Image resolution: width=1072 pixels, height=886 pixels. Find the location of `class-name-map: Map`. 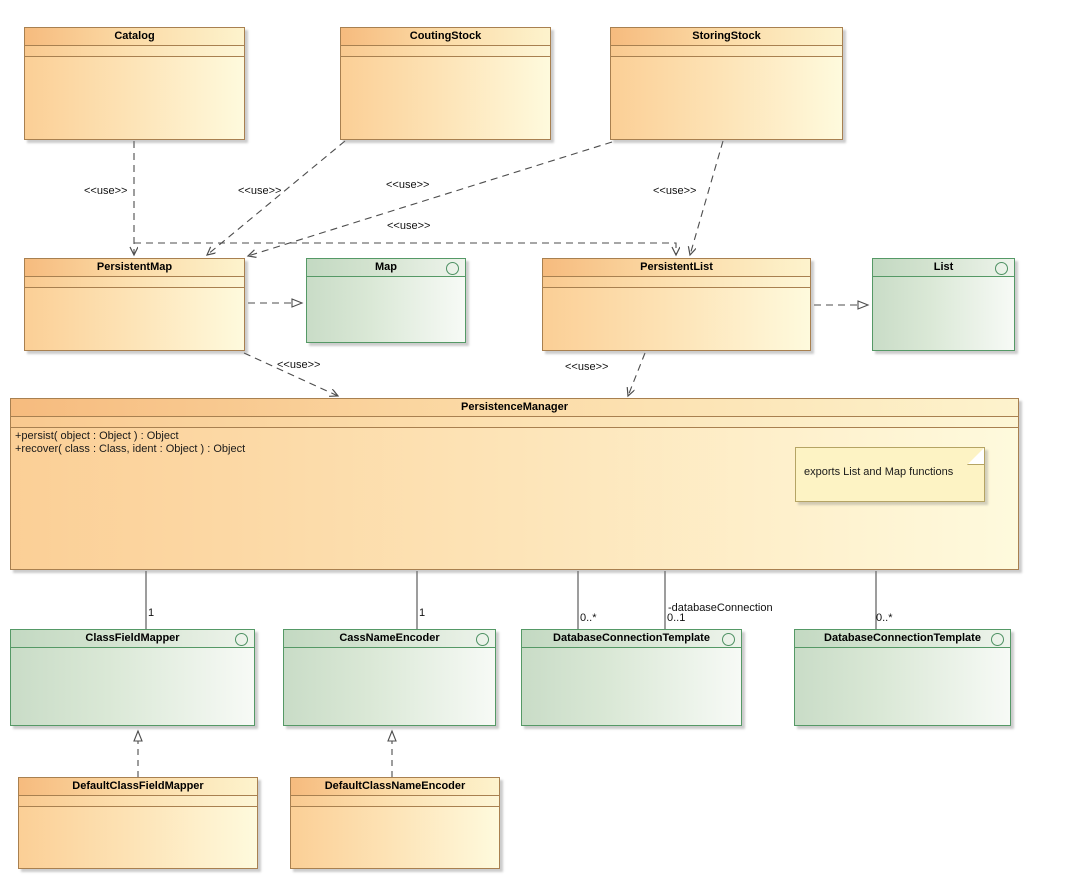

class-name-map: Map is located at coordinates (386, 268).